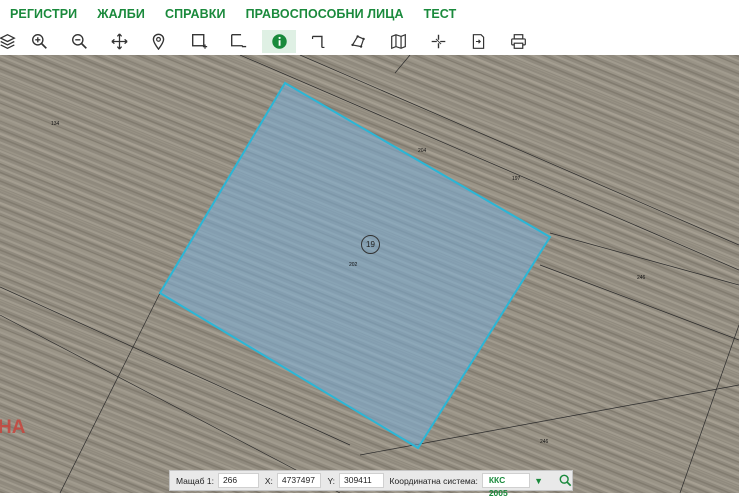  I want to click on zoom-out-icon, so click(79, 41).